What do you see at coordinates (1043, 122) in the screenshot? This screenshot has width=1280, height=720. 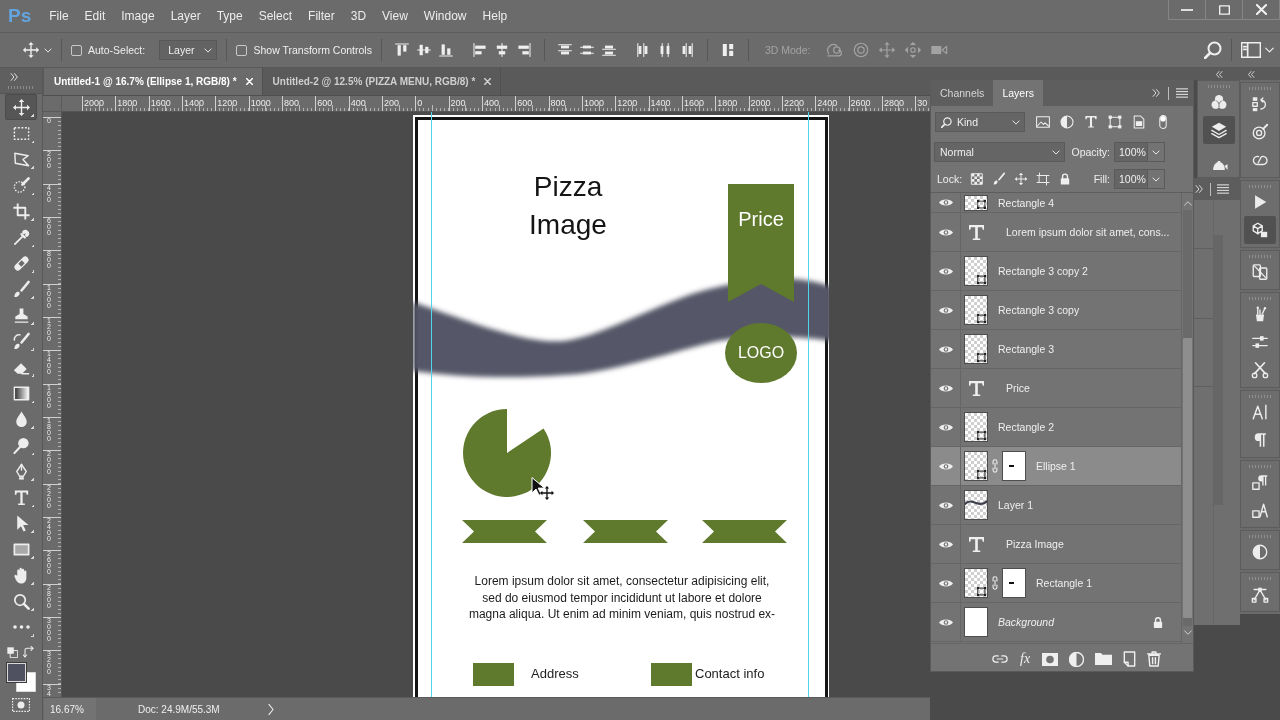 I see `image-filter-icon` at bounding box center [1043, 122].